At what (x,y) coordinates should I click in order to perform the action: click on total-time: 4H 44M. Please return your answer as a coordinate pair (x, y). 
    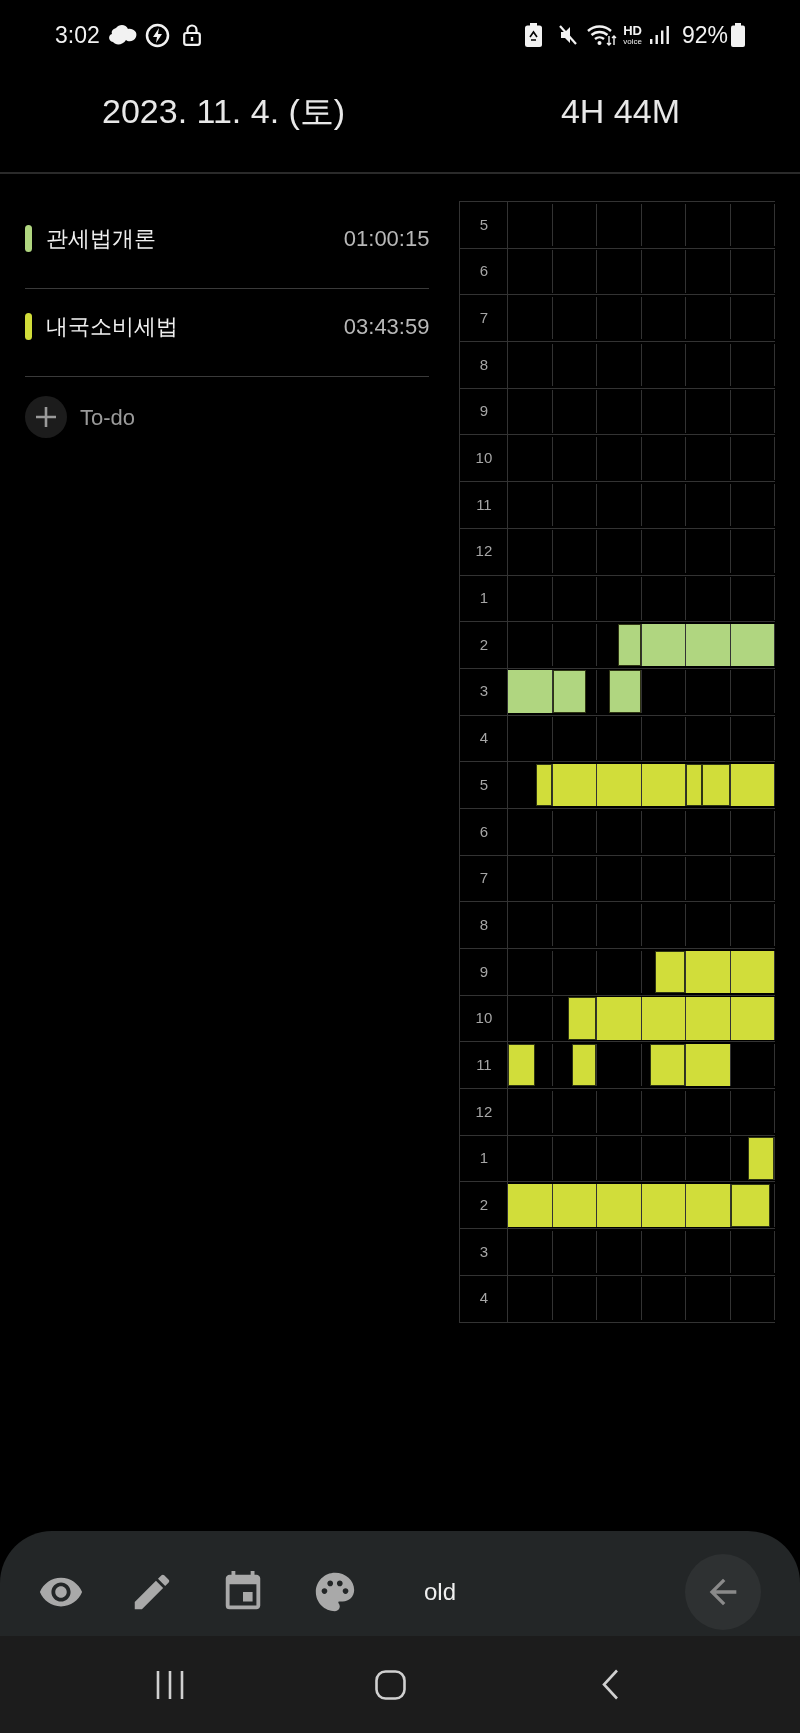
    Looking at the image, I should click on (620, 111).